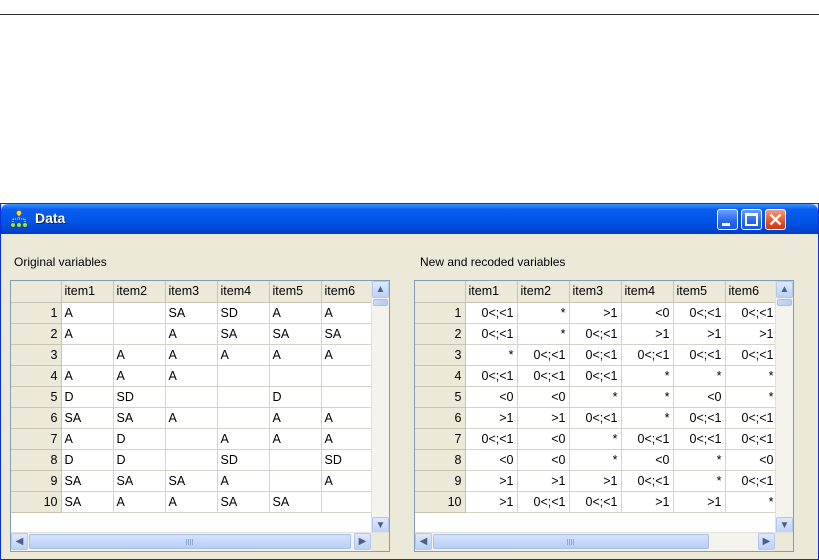  What do you see at coordinates (87, 292) in the screenshot?
I see `column-header-item1: item1` at bounding box center [87, 292].